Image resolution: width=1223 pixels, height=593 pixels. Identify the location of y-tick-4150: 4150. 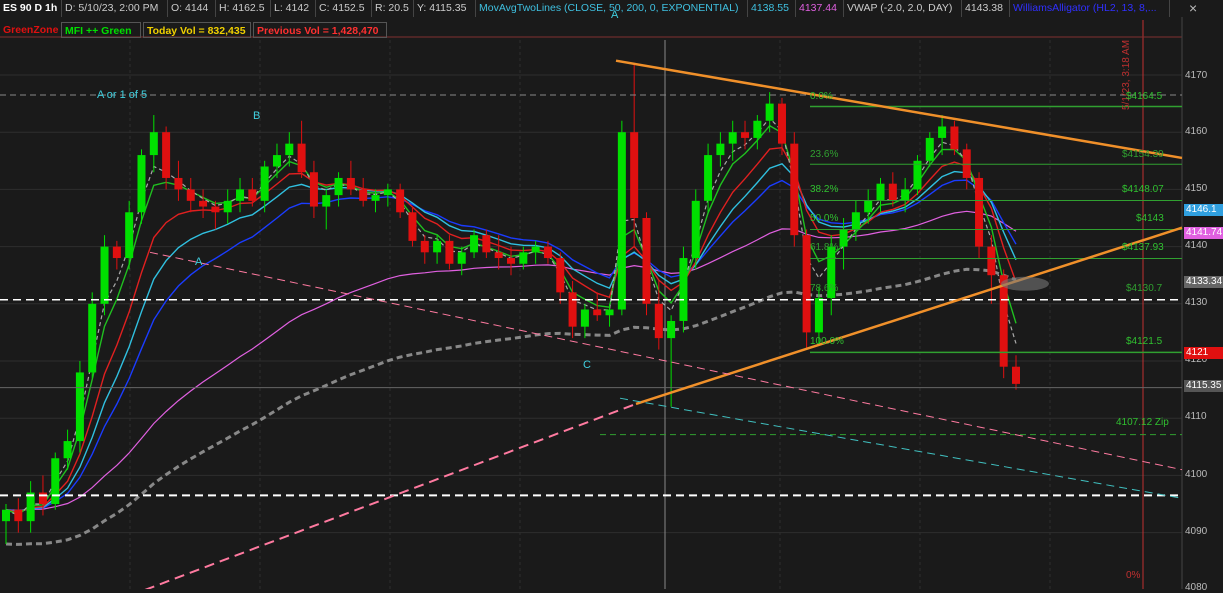
(1196, 188).